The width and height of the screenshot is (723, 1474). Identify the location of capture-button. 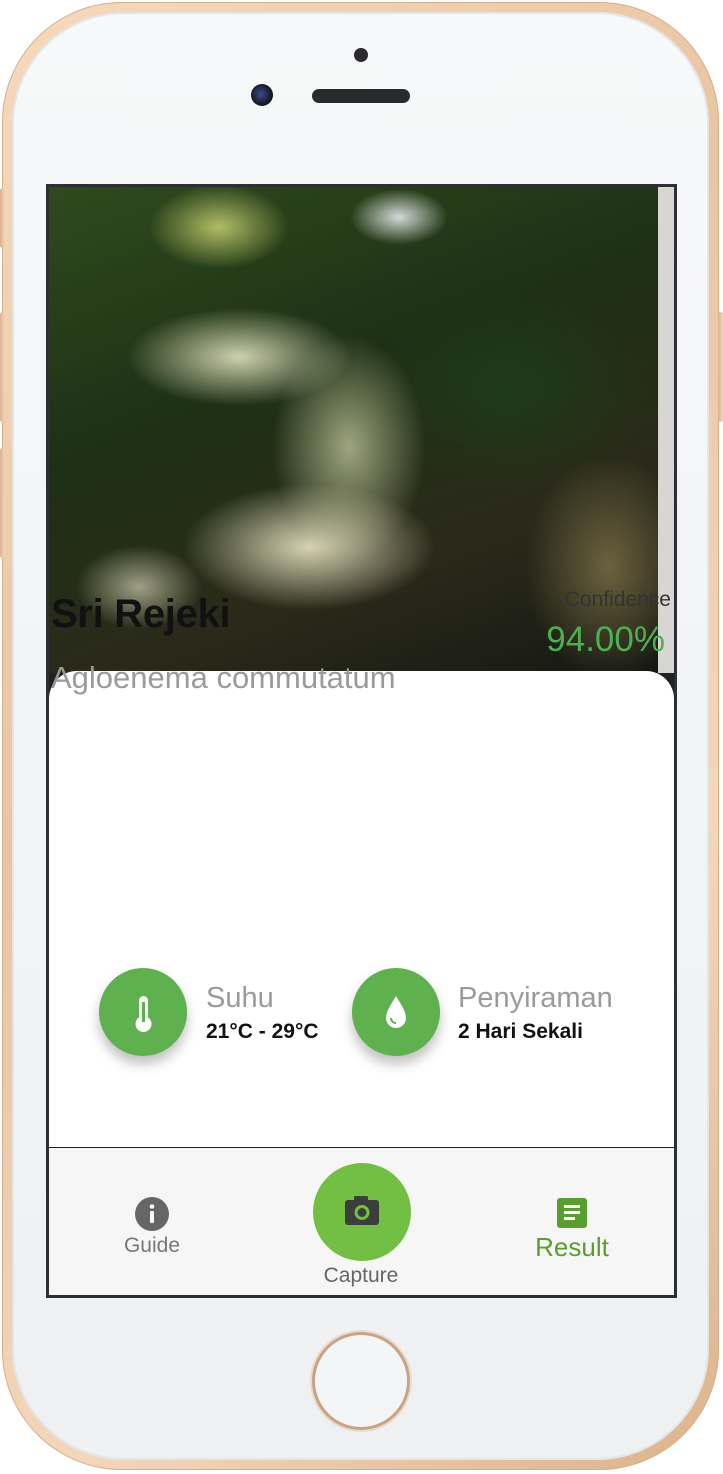
(362, 1212).